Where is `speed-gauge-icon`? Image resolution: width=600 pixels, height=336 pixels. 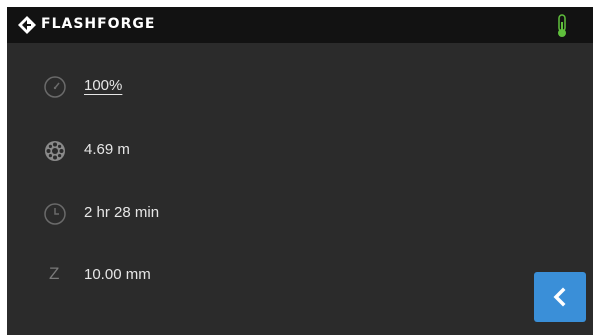
speed-gauge-icon is located at coordinates (55, 87).